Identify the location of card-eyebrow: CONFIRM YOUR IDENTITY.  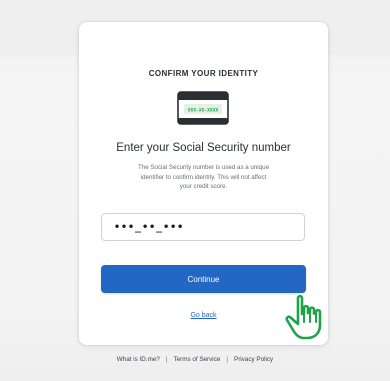
(203, 73).